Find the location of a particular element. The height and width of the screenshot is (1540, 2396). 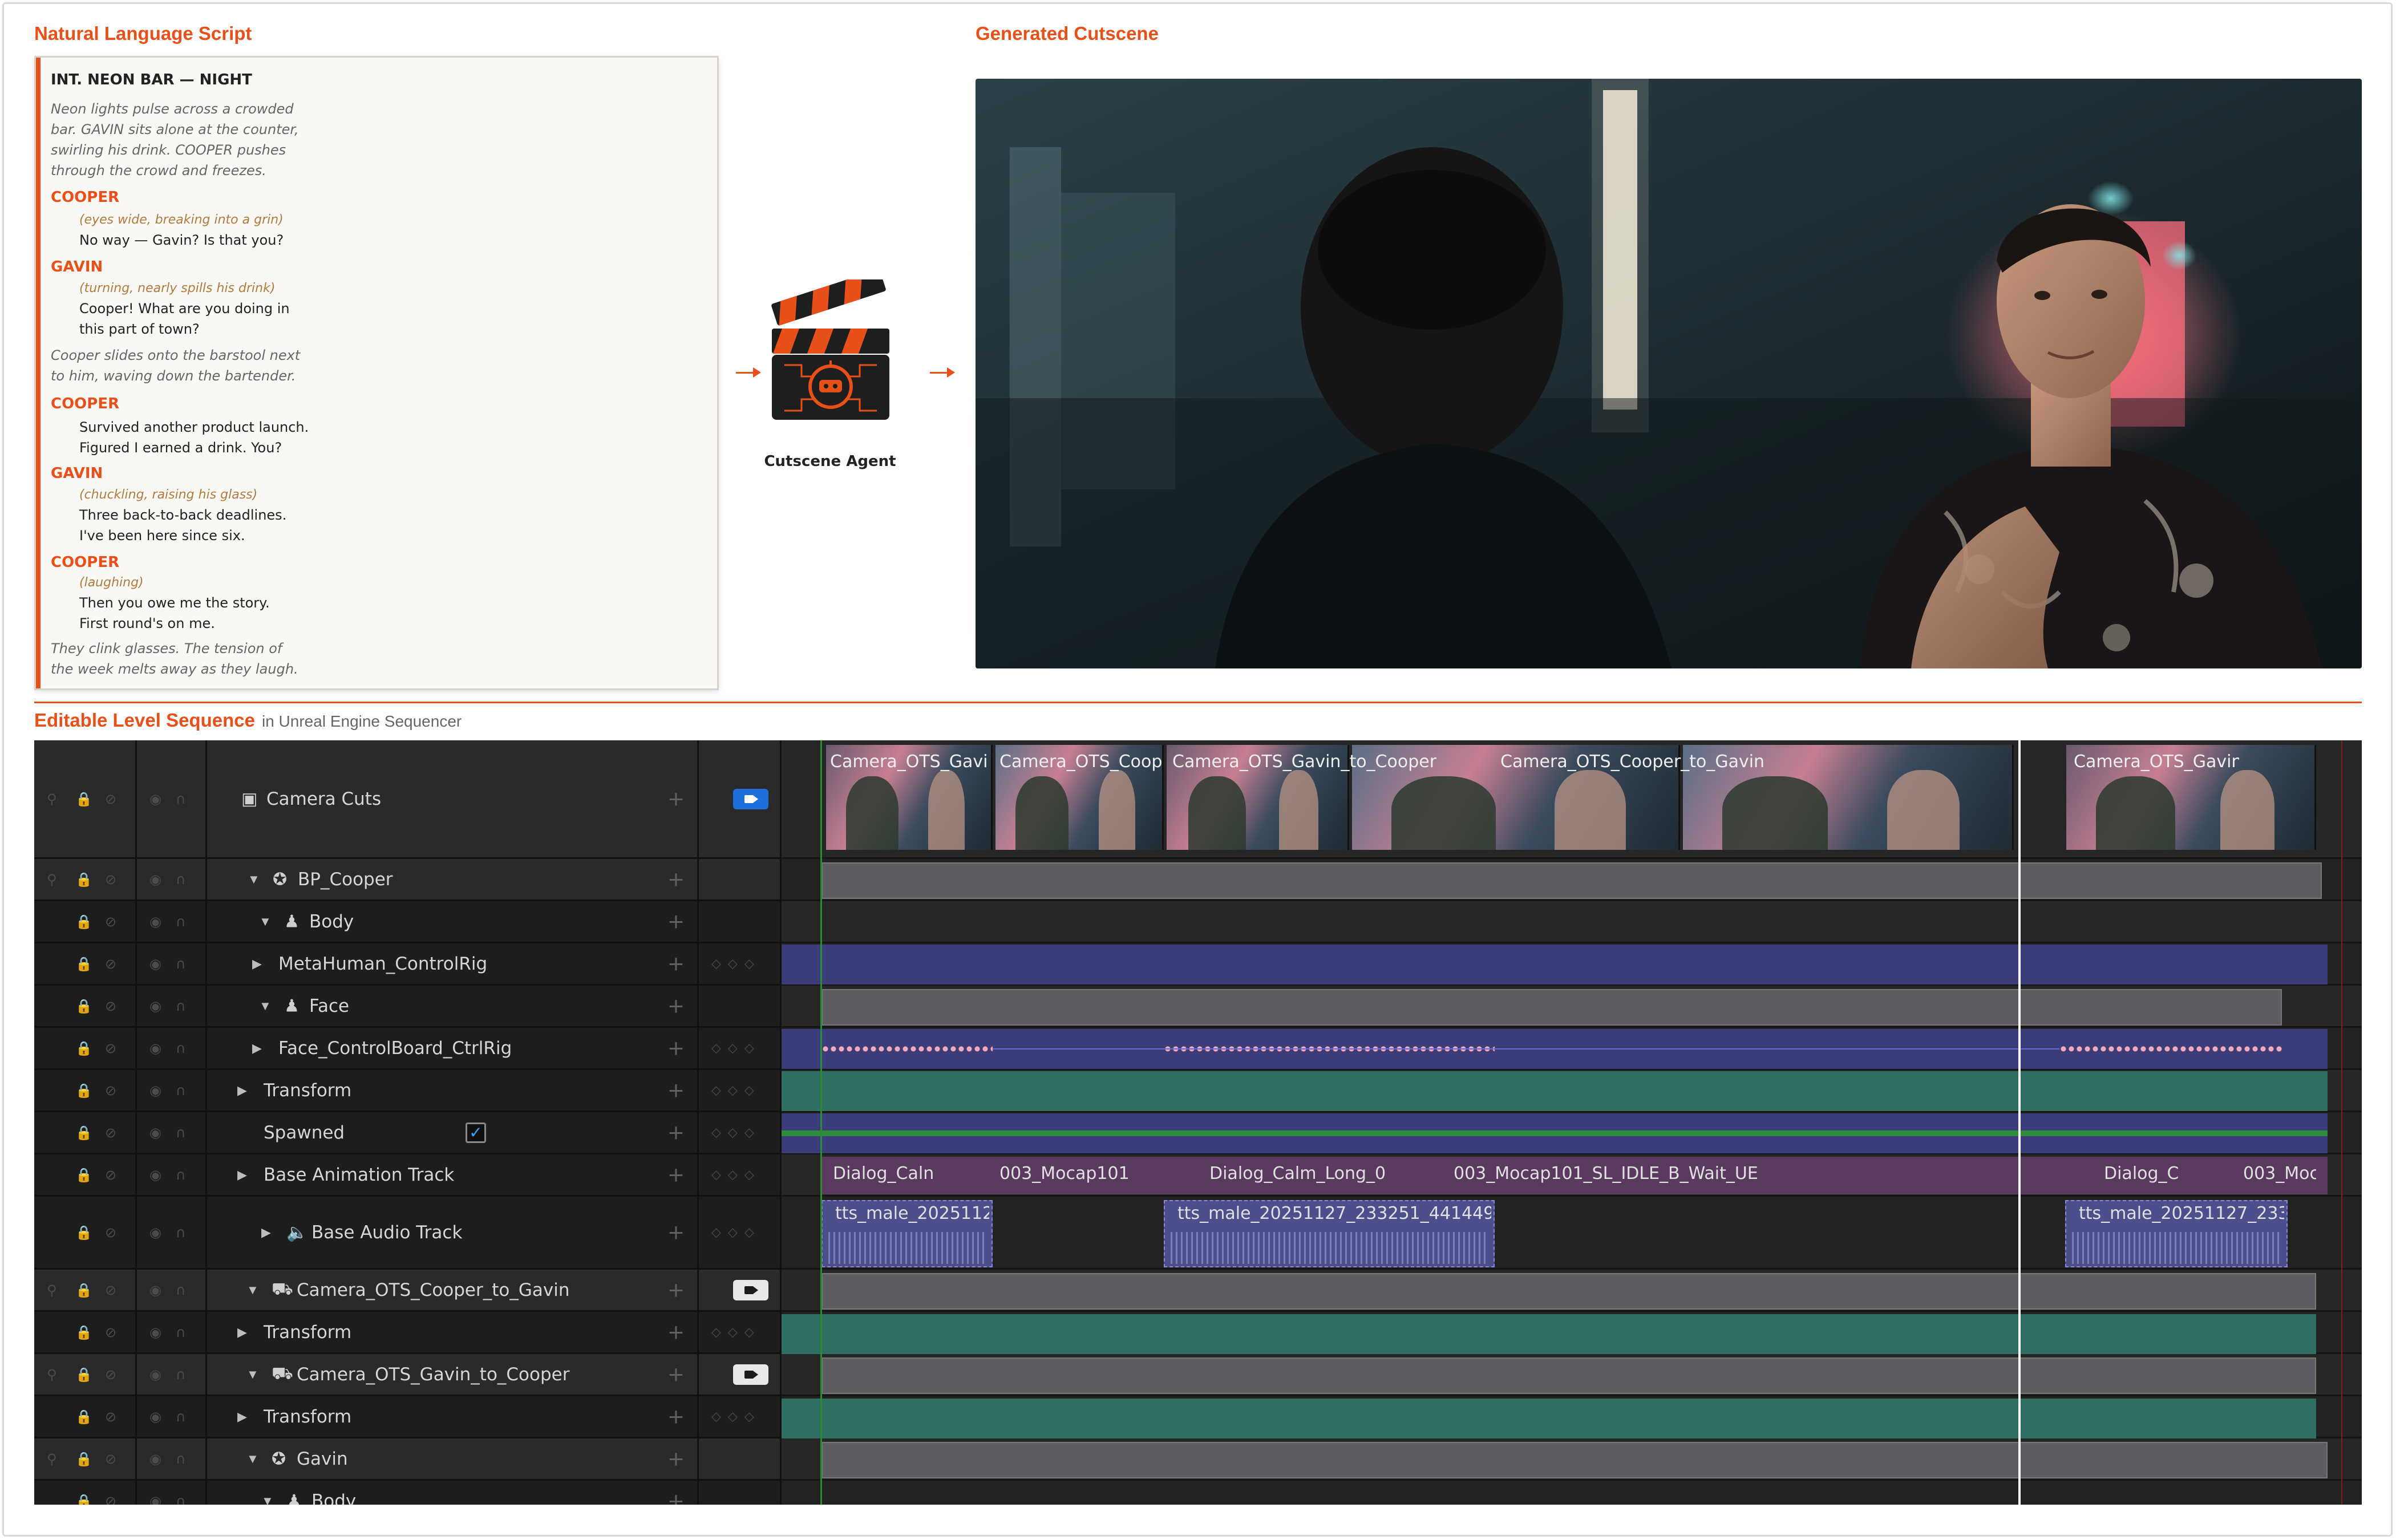

track-label: Camera_OTS_Gavin_to_Cooper is located at coordinates (434, 1375).